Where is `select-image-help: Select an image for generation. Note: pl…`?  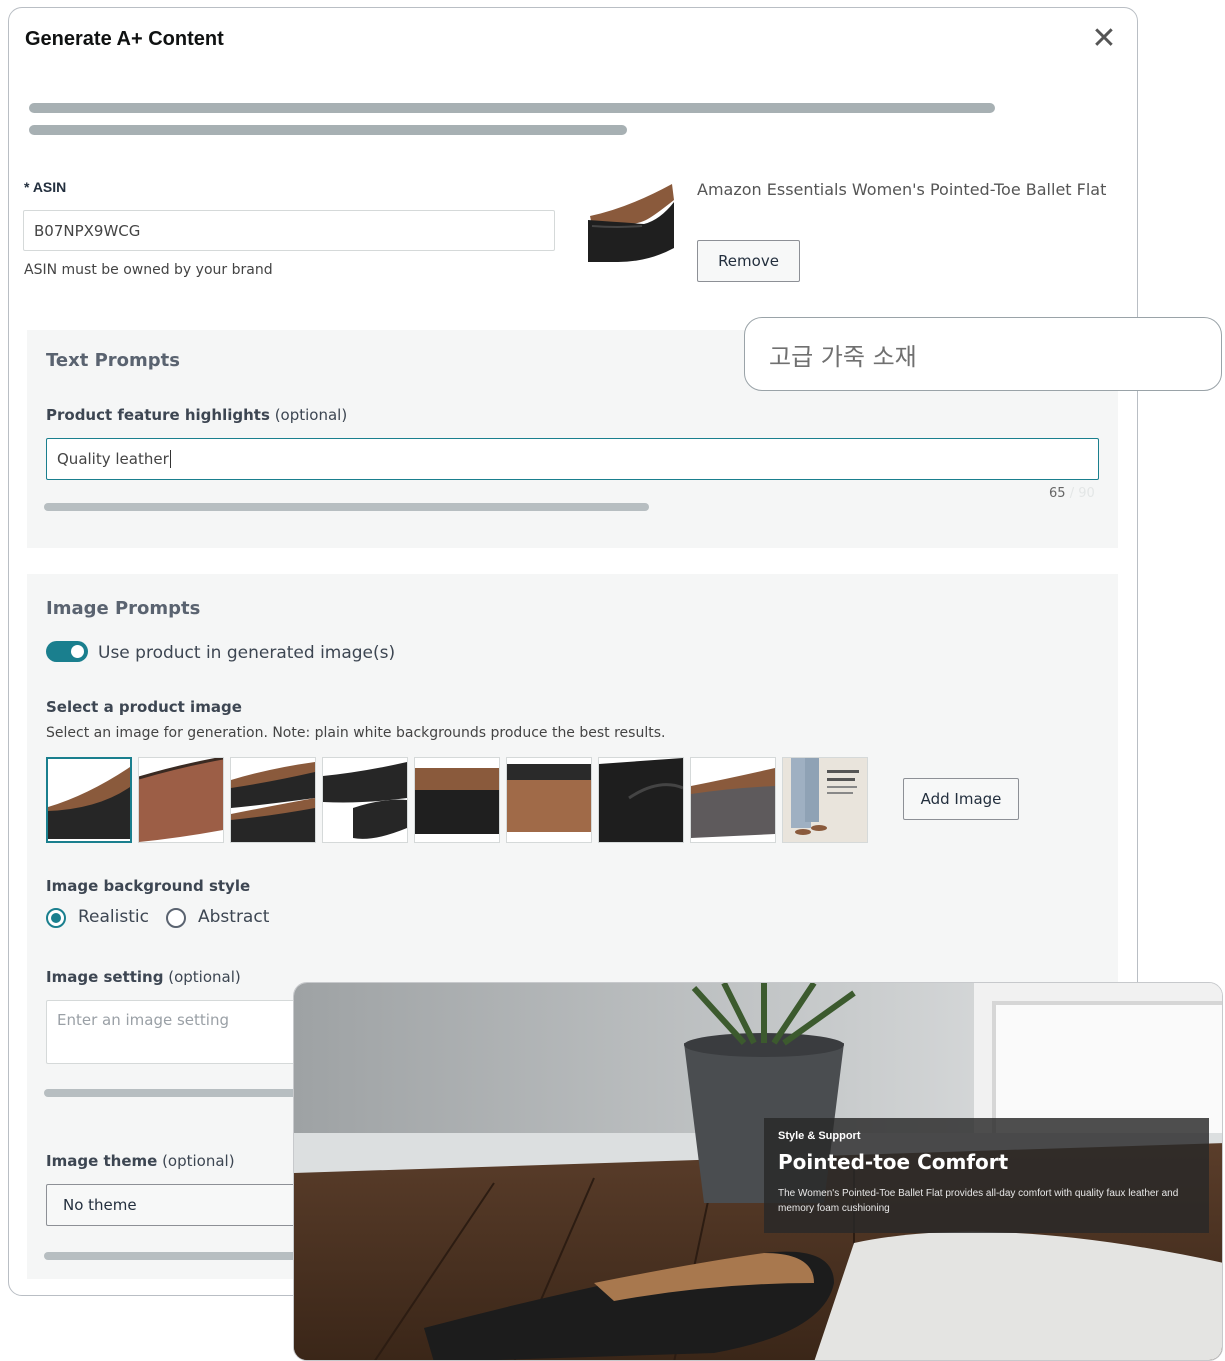
select-image-help: Select an image for generation. Note: pl… is located at coordinates (356, 733).